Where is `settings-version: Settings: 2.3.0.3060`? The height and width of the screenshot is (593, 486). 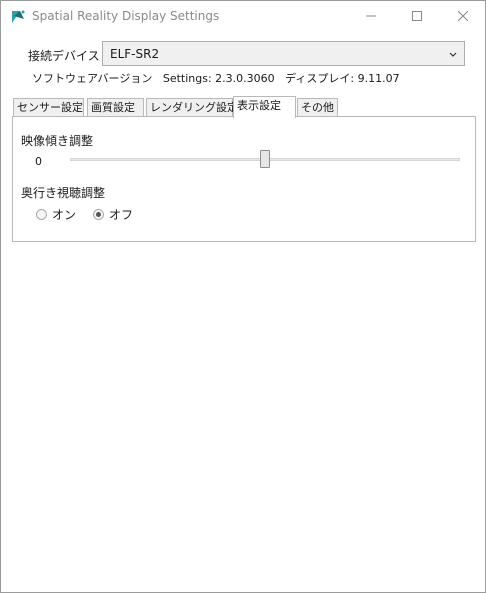
settings-version: Settings: 2.3.0.3060 is located at coordinates (218, 78).